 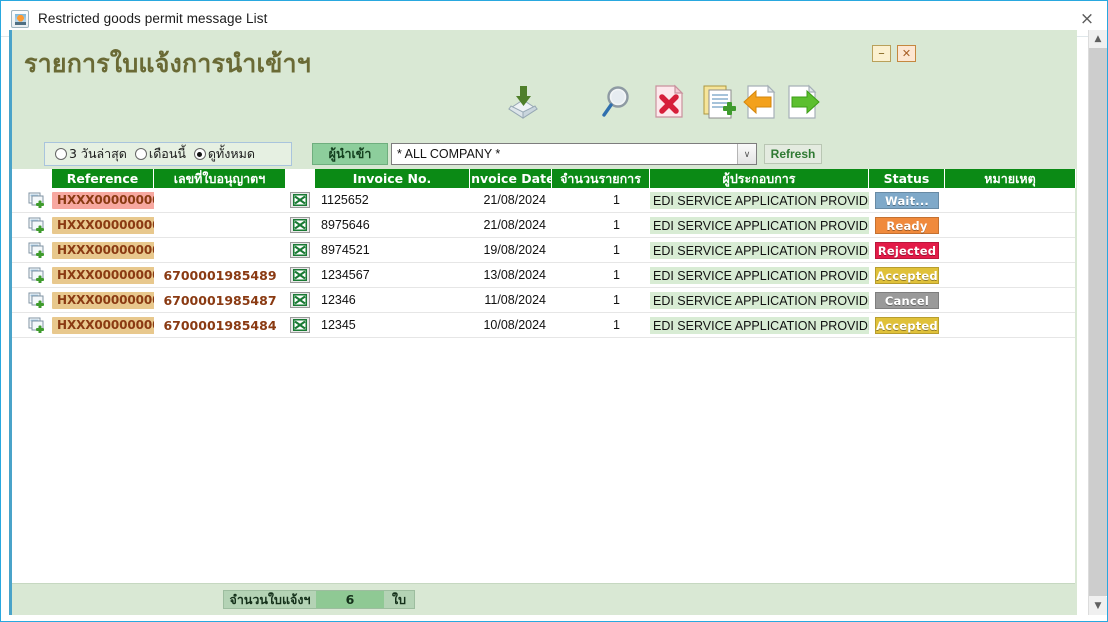 I want to click on cell-invoice-no: 1234567, so click(x=392, y=275).